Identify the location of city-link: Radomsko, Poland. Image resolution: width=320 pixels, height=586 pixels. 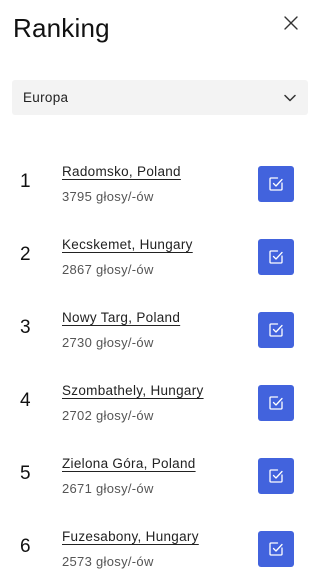
(121, 171).